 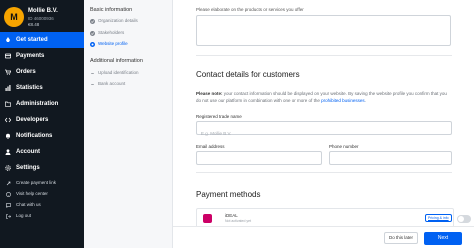 What do you see at coordinates (8, 152) in the screenshot?
I see `user-icon` at bounding box center [8, 152].